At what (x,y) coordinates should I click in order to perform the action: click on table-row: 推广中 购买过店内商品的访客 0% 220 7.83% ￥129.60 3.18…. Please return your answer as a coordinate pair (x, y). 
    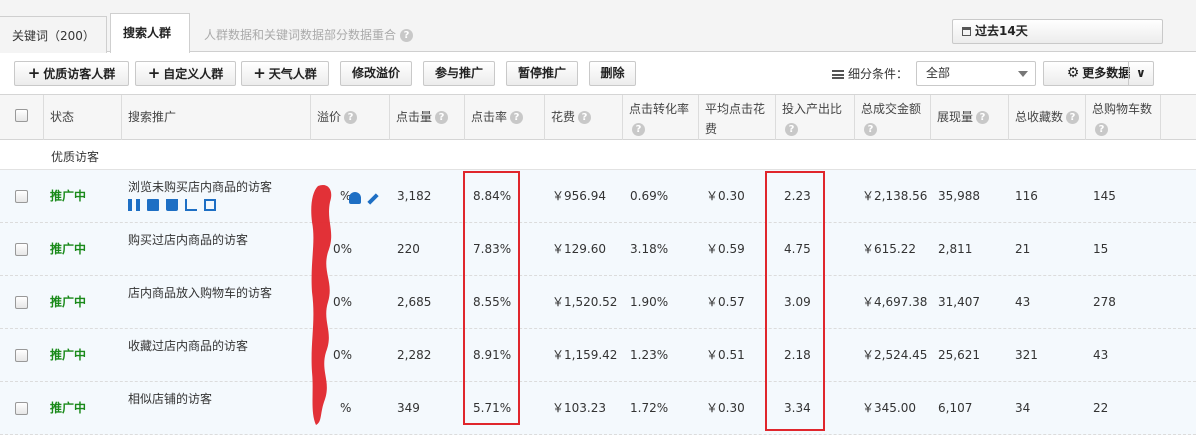
    Looking at the image, I should click on (598, 249).